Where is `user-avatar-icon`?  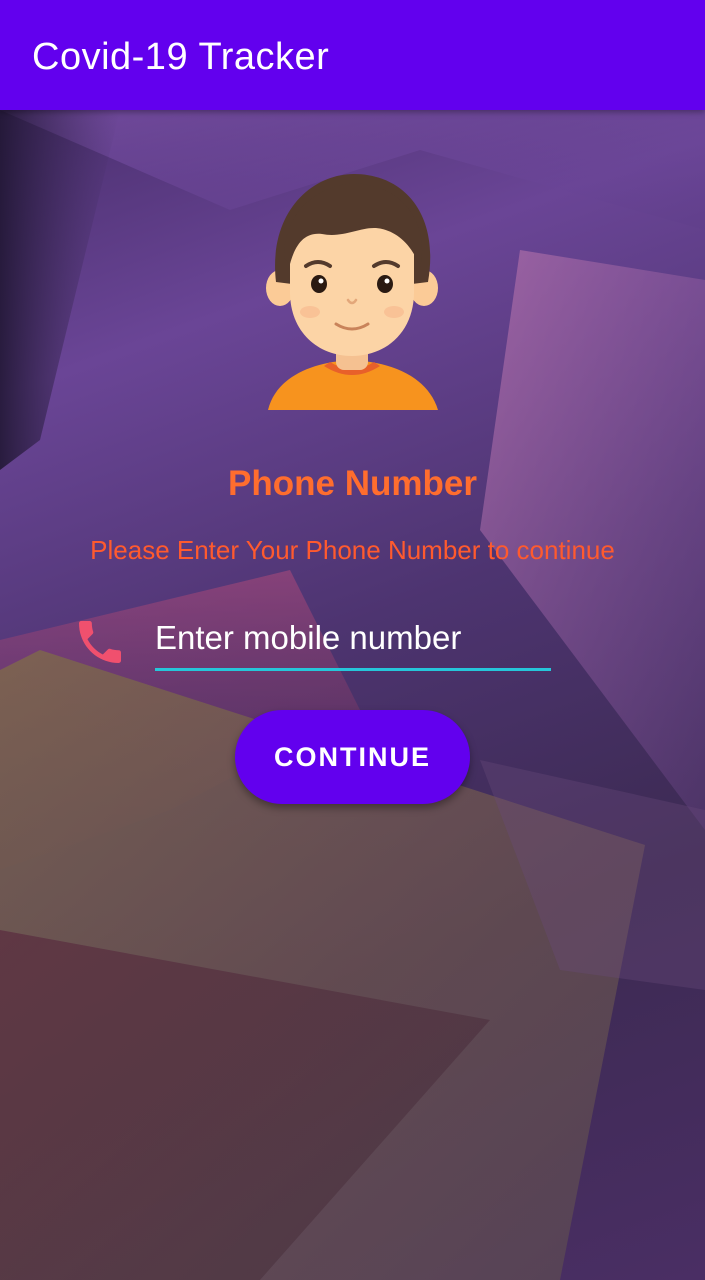 user-avatar-icon is located at coordinates (352, 292).